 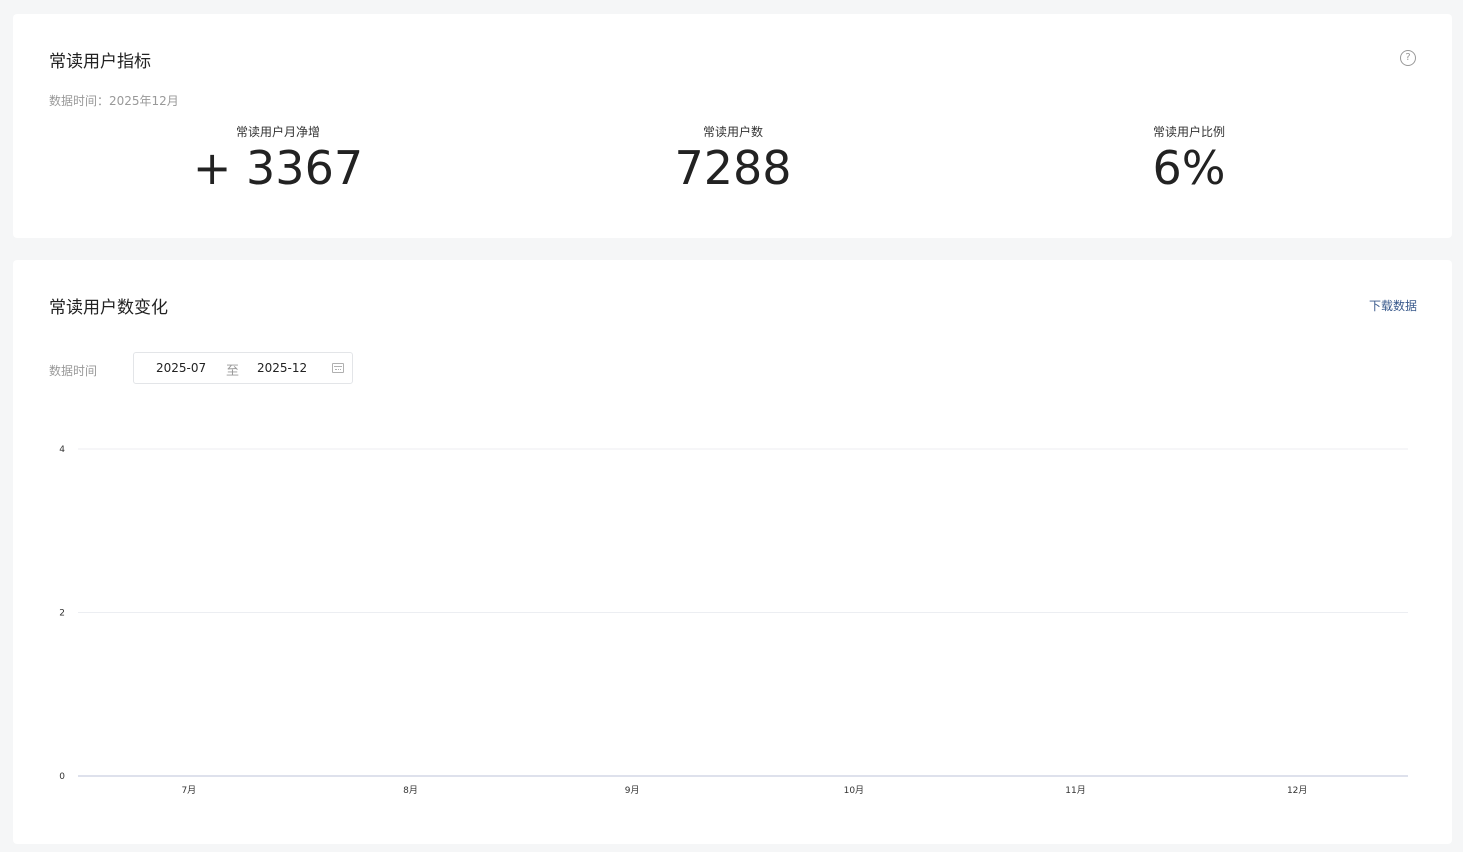 I want to click on metric-label: 常读用户数, so click(x=732, y=132).